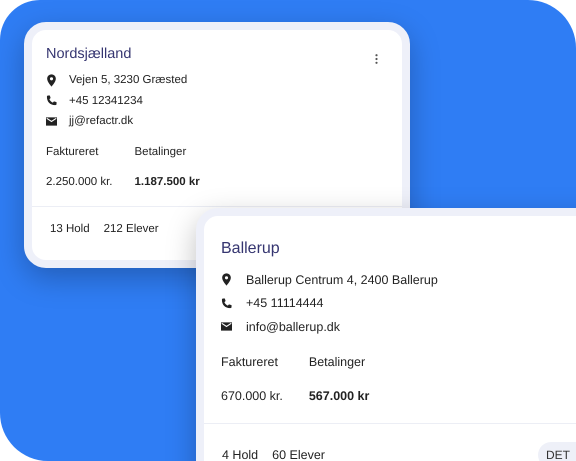 The image size is (576, 461). I want to click on invoiced-amount: 2.250.000 kr., so click(79, 182).